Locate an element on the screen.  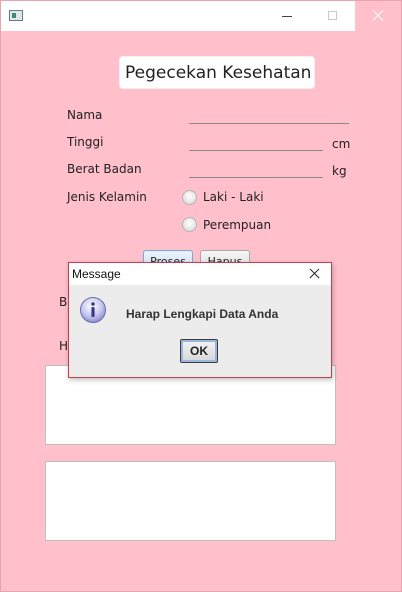
message-dialog: Message Harap Lengkapi Data Anda OK is located at coordinates (200, 320).